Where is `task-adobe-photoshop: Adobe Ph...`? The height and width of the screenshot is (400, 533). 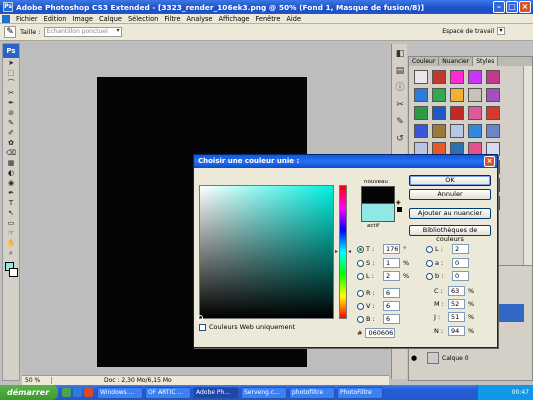 task-adobe-photoshop: Adobe Ph... is located at coordinates (216, 392).